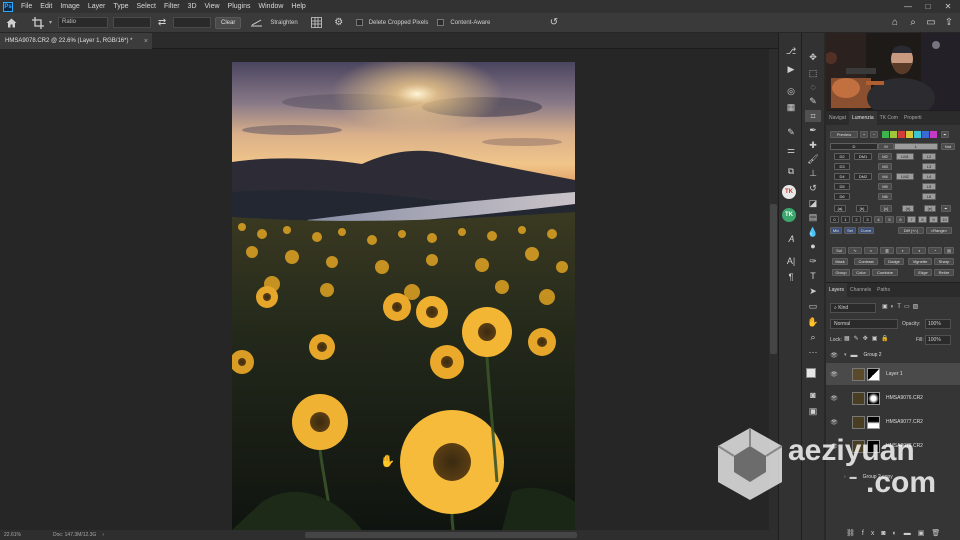 The height and width of the screenshot is (540, 960). I want to click on vignette-button: Vignette, so click(920, 261).